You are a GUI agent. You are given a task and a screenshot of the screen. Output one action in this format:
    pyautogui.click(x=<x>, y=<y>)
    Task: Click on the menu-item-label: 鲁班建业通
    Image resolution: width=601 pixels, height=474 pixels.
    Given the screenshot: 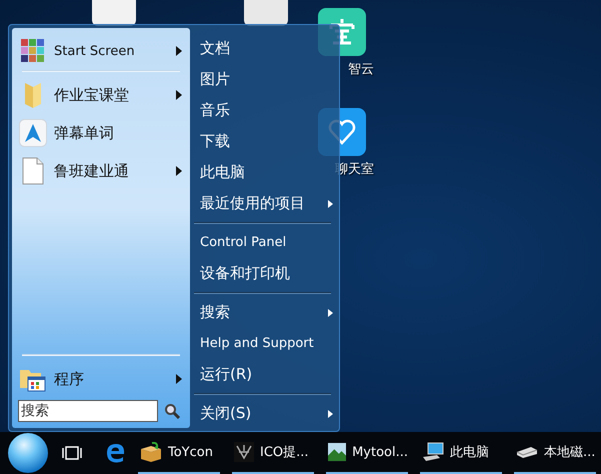 What is the action you would take?
    pyautogui.click(x=92, y=171)
    